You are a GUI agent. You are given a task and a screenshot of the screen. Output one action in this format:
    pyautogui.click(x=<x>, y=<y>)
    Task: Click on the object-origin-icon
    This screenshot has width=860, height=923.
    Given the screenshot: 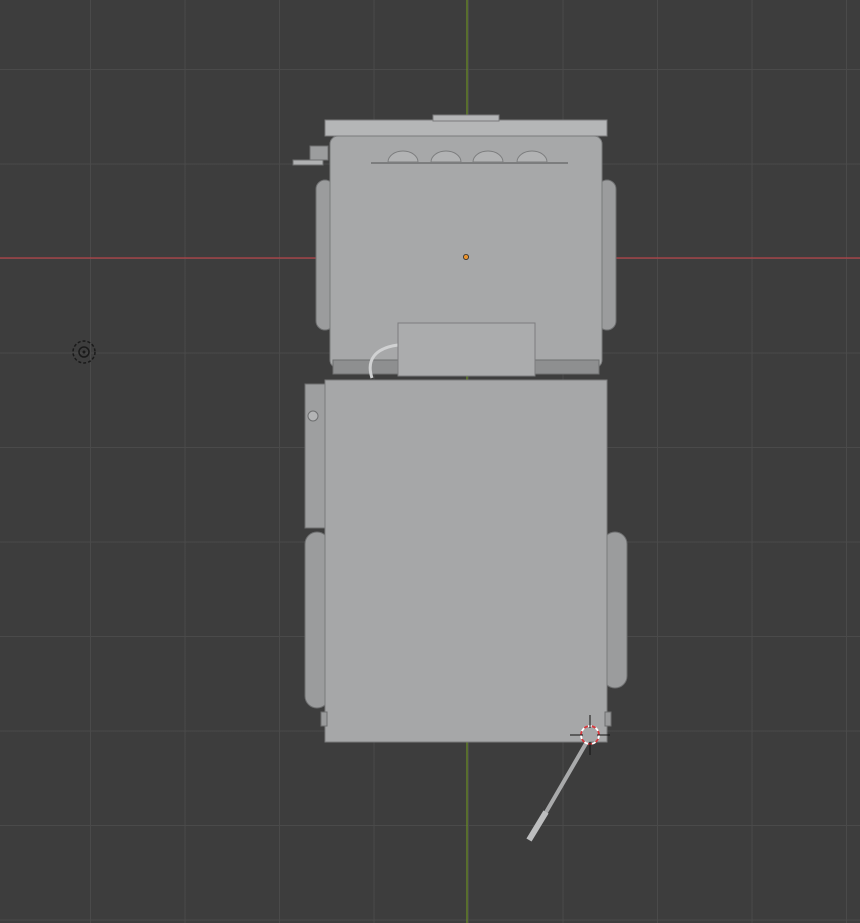 What is the action you would take?
    pyautogui.click(x=465, y=256)
    